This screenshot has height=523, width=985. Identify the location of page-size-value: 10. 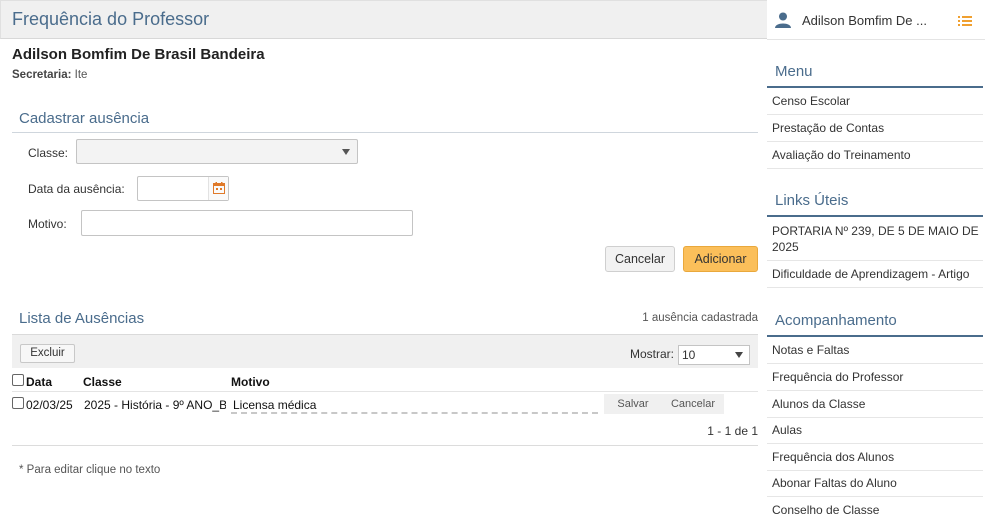
(689, 355).